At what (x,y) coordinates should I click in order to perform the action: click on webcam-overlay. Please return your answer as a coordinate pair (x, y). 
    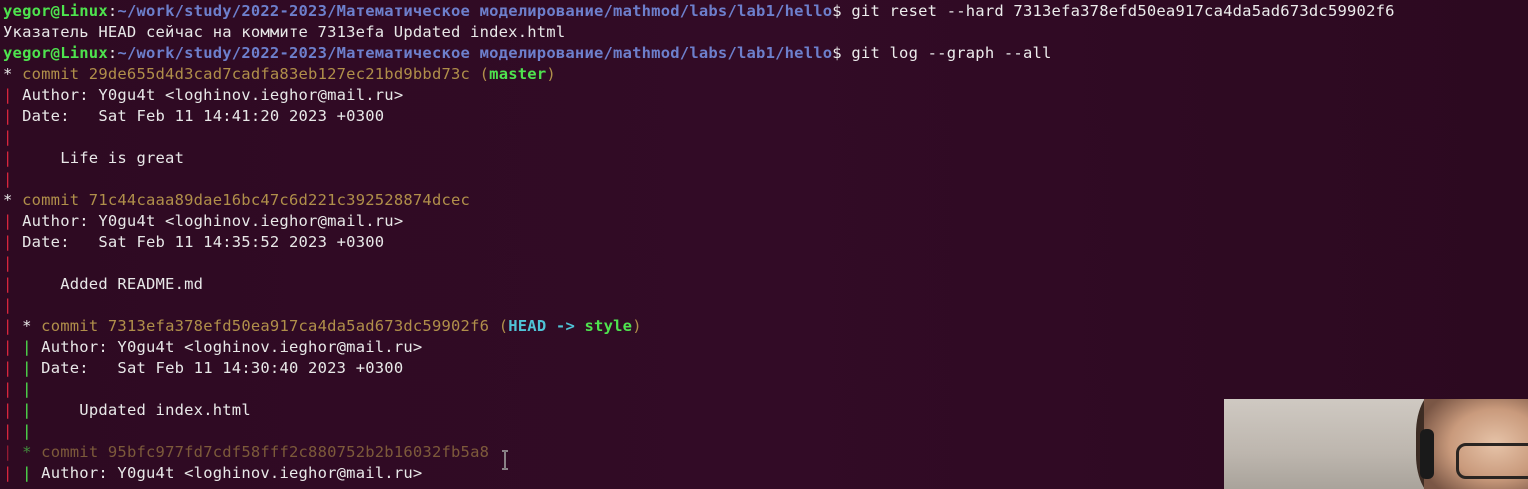
    Looking at the image, I should click on (1376, 444).